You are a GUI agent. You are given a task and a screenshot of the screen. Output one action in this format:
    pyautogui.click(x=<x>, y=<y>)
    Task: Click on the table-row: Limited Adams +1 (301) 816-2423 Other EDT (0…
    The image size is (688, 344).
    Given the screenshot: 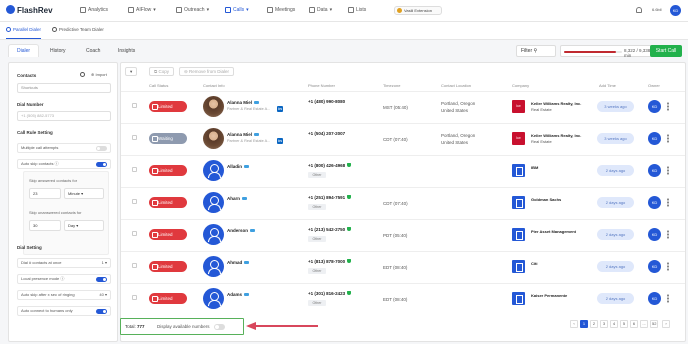 What is the action you would take?
    pyautogui.click(x=403, y=298)
    